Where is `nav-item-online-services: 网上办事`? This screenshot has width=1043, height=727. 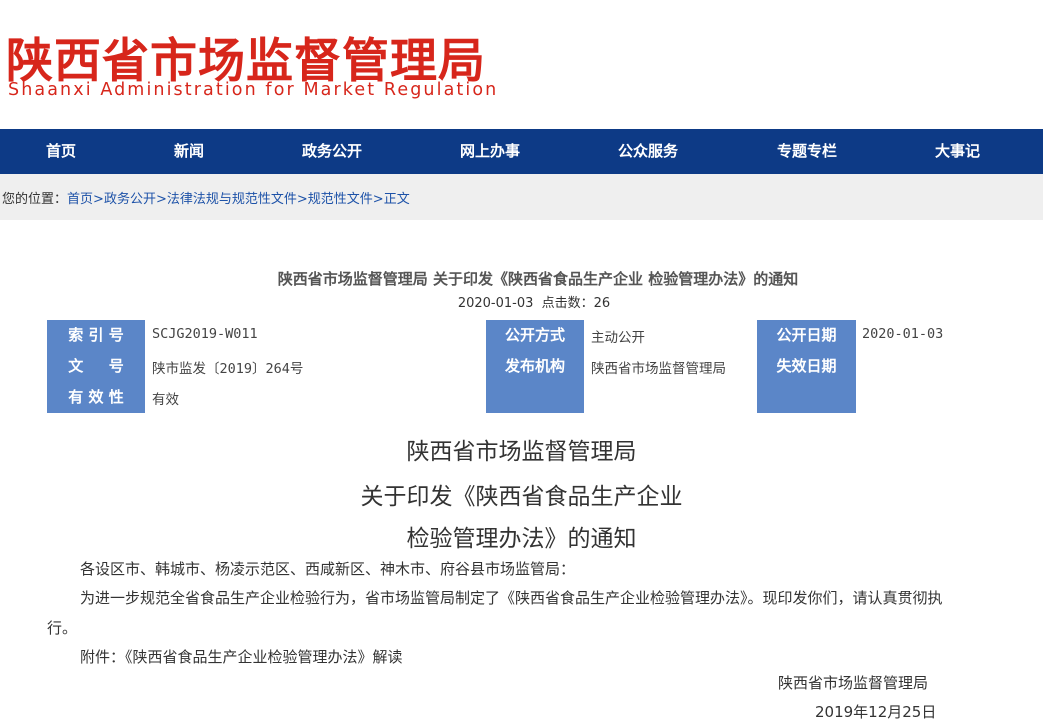
nav-item-online-services: 网上办事 is located at coordinates (490, 151).